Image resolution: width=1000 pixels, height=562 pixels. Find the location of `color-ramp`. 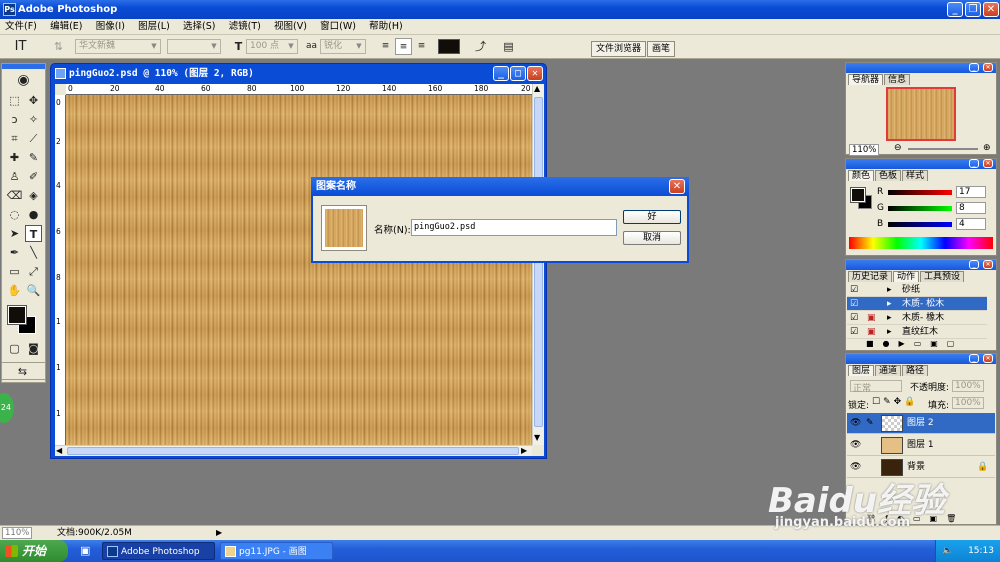

color-ramp is located at coordinates (921, 243).